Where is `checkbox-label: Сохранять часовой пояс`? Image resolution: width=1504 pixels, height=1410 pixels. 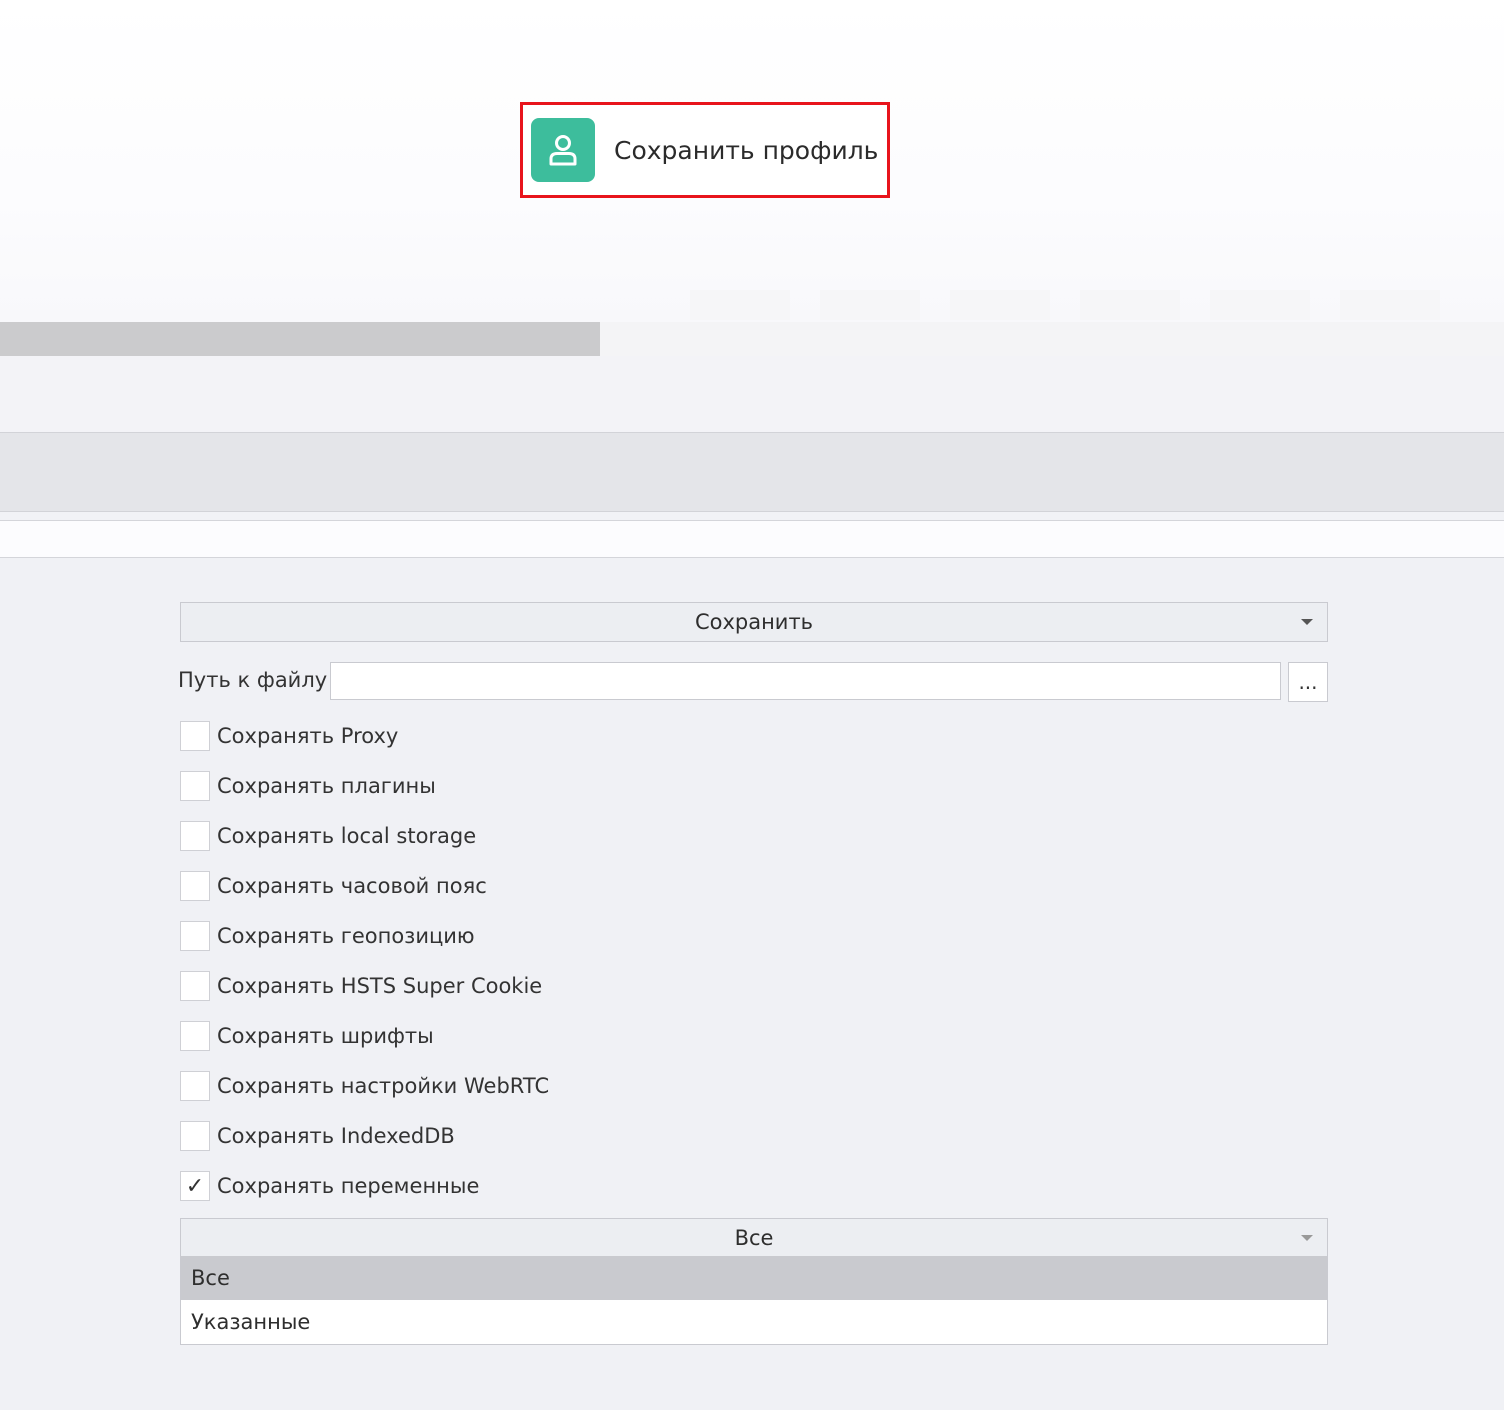 checkbox-label: Сохранять часовой пояс is located at coordinates (352, 886).